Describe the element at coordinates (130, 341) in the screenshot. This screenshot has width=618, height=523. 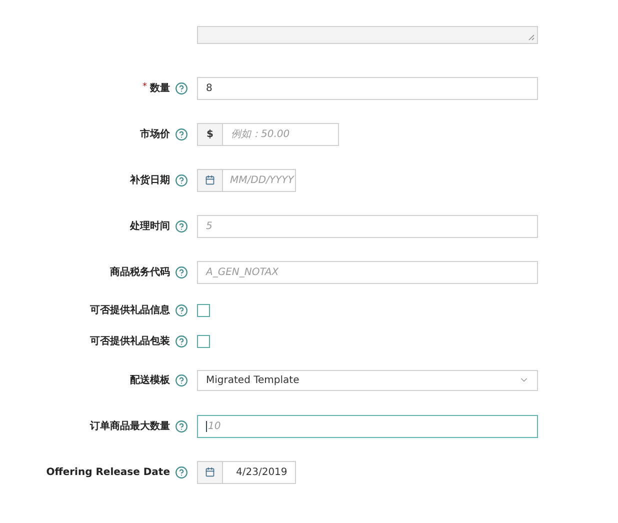
I see `field-label: 可否提供礼品包装` at that location.